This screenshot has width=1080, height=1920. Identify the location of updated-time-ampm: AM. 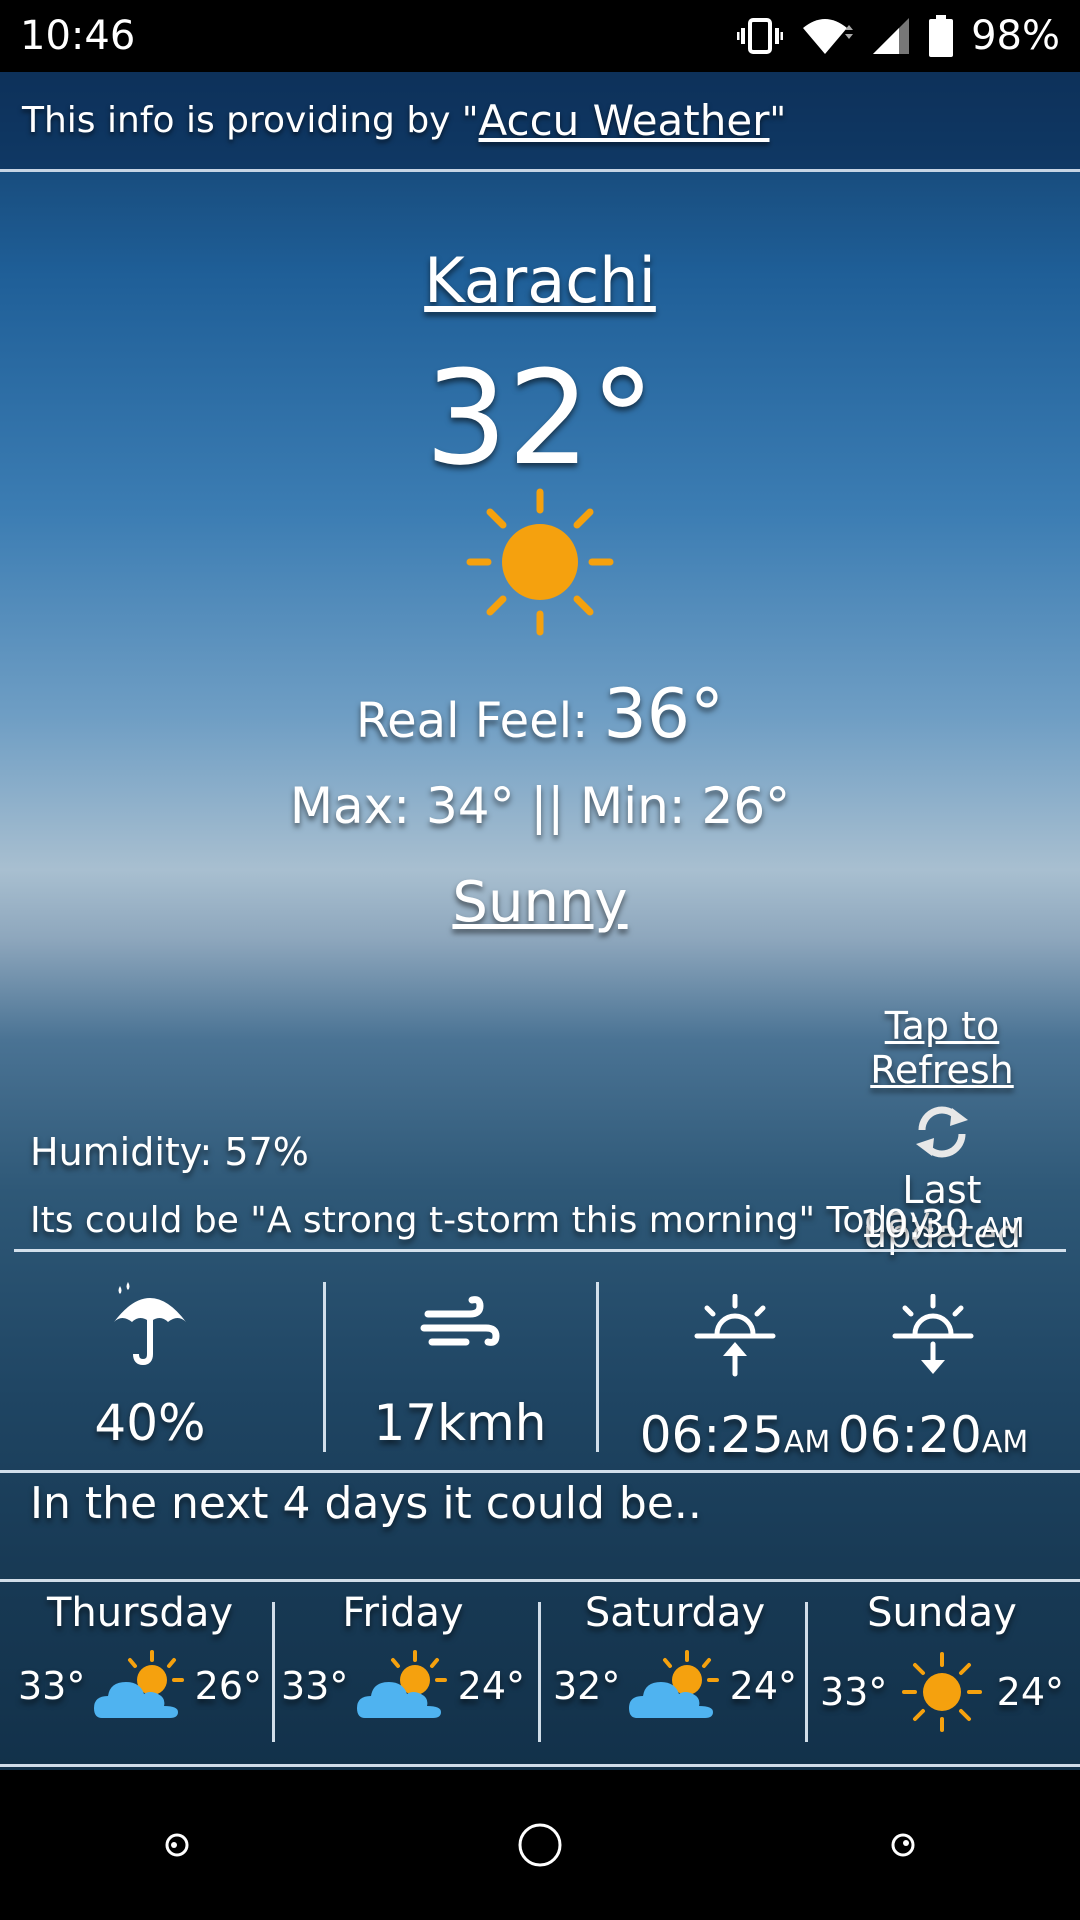
(1003, 1227).